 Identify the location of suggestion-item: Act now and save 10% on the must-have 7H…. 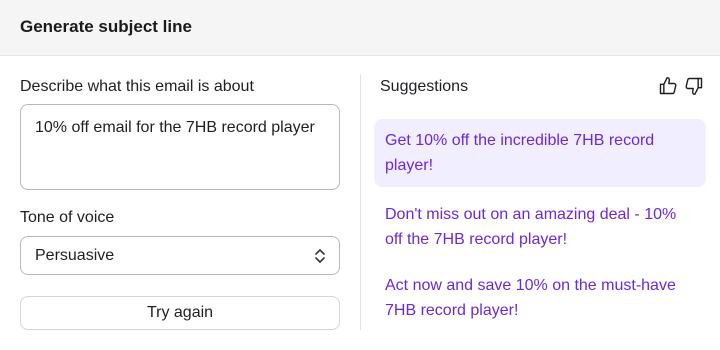
(540, 298).